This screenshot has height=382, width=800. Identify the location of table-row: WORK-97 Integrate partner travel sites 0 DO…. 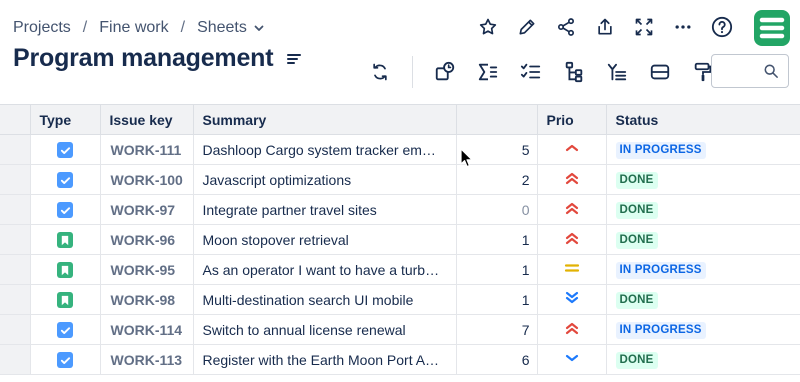
(400, 209).